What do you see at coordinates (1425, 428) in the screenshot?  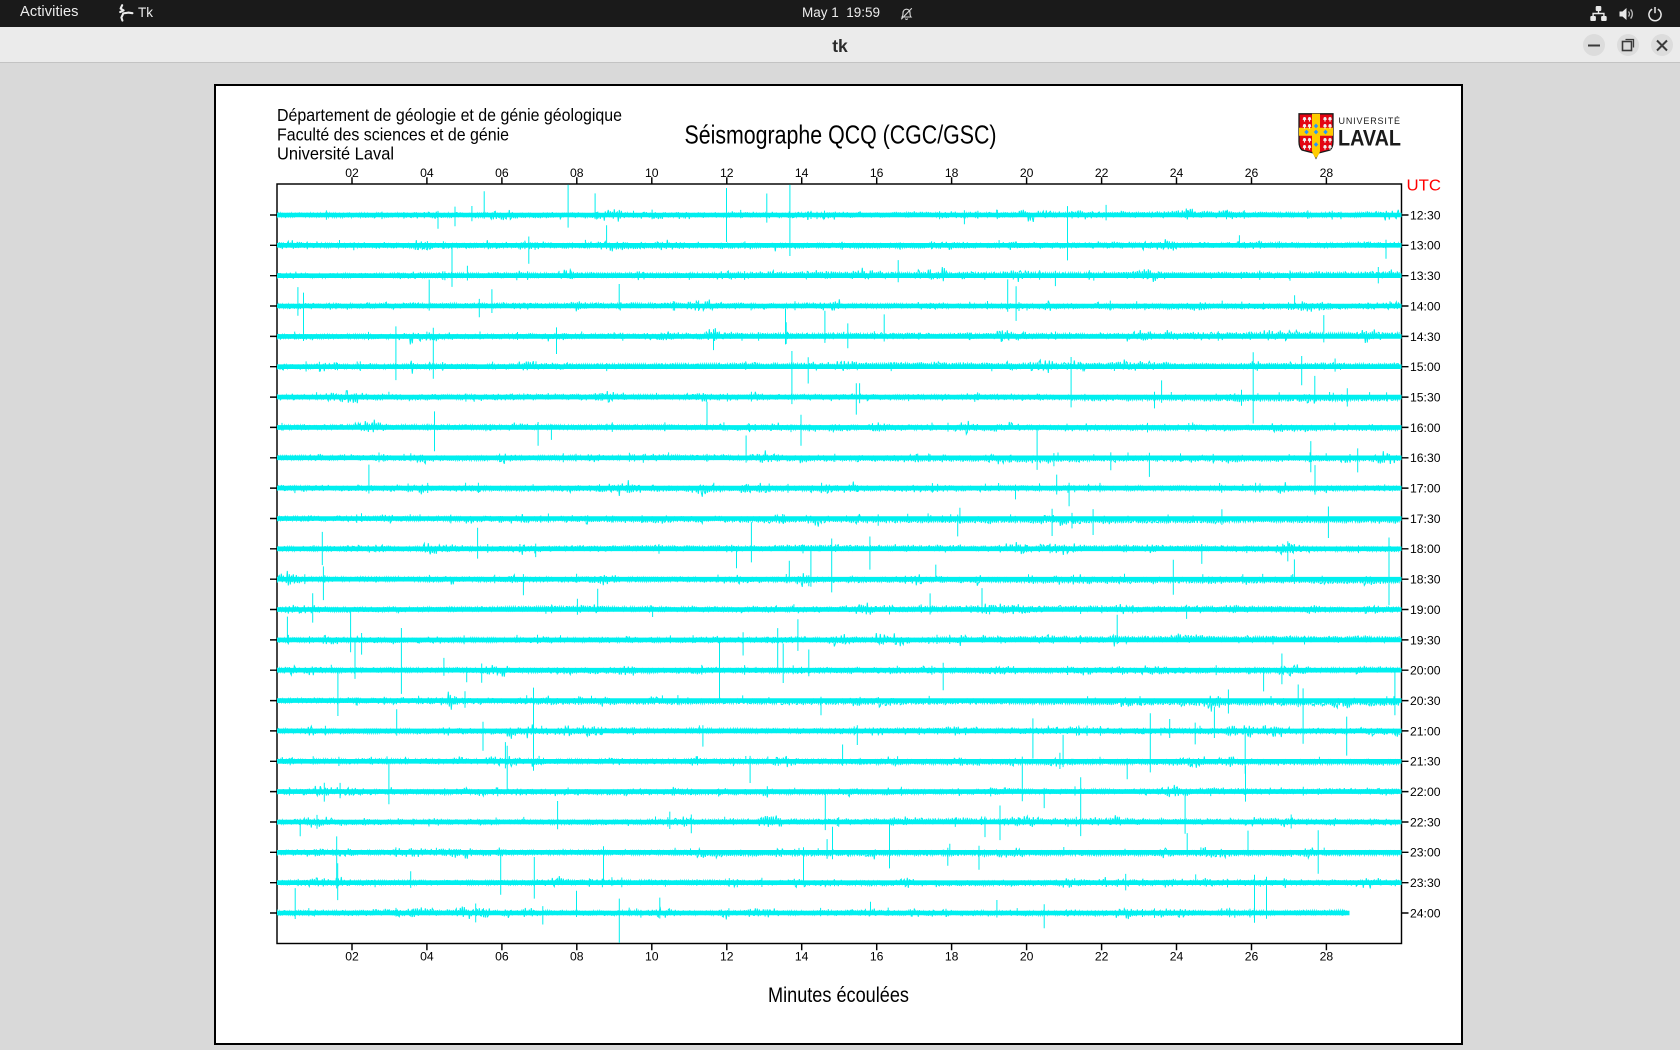 I see `svg-text: 16:00` at bounding box center [1425, 428].